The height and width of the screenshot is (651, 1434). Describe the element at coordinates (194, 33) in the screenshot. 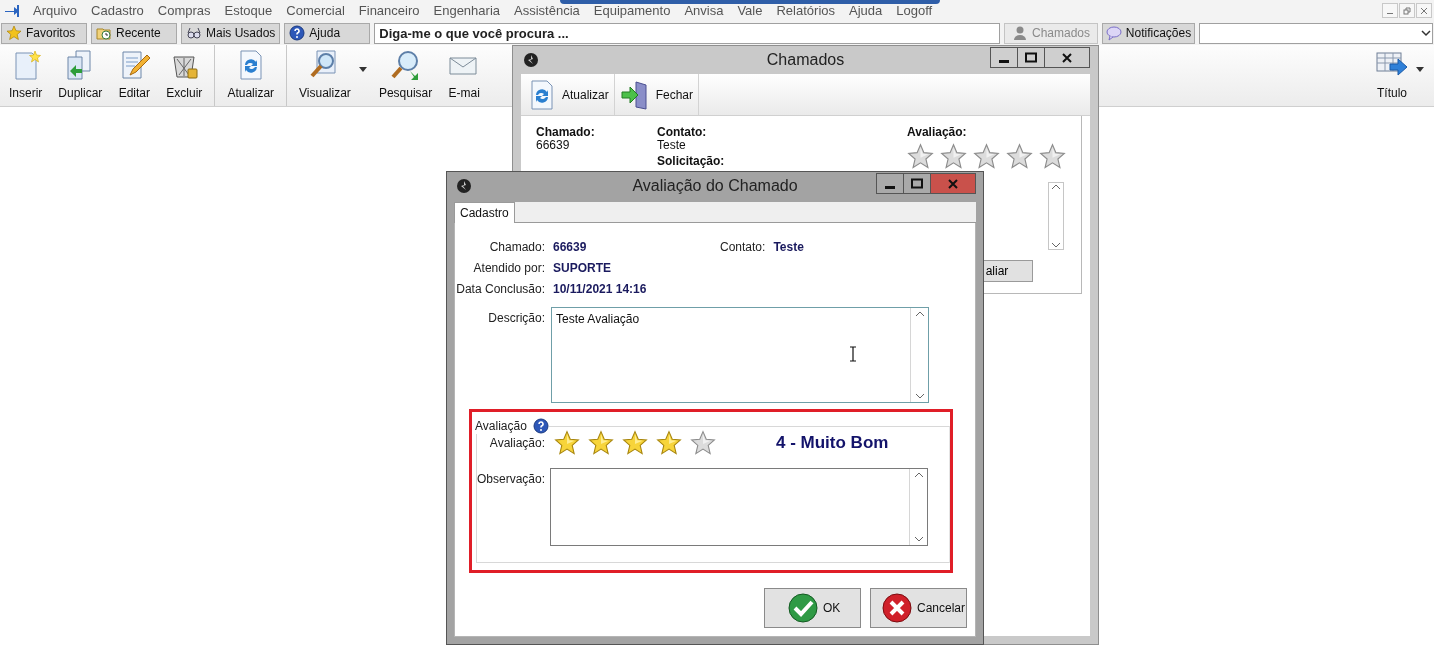

I see `glasses-icon` at that location.